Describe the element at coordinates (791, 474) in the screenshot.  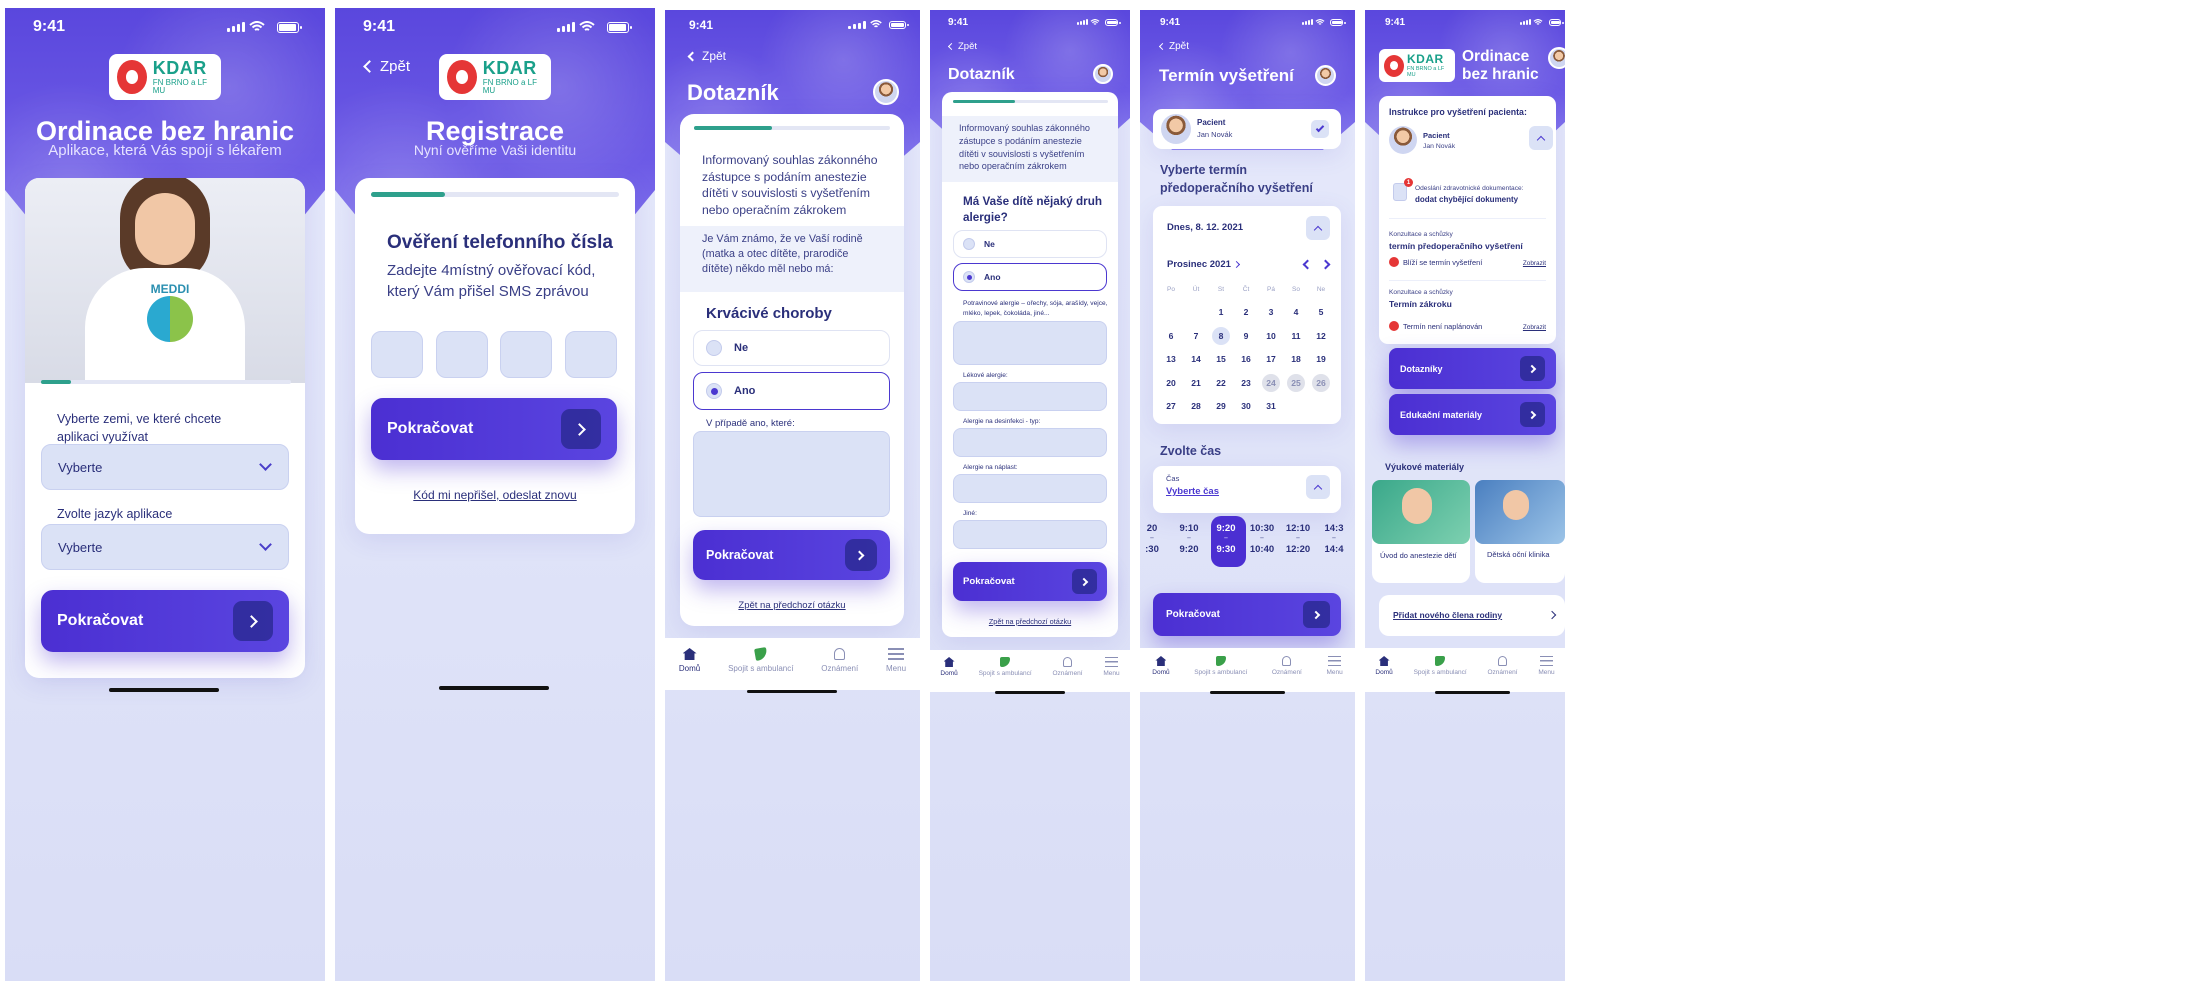
I see `which-textarea` at that location.